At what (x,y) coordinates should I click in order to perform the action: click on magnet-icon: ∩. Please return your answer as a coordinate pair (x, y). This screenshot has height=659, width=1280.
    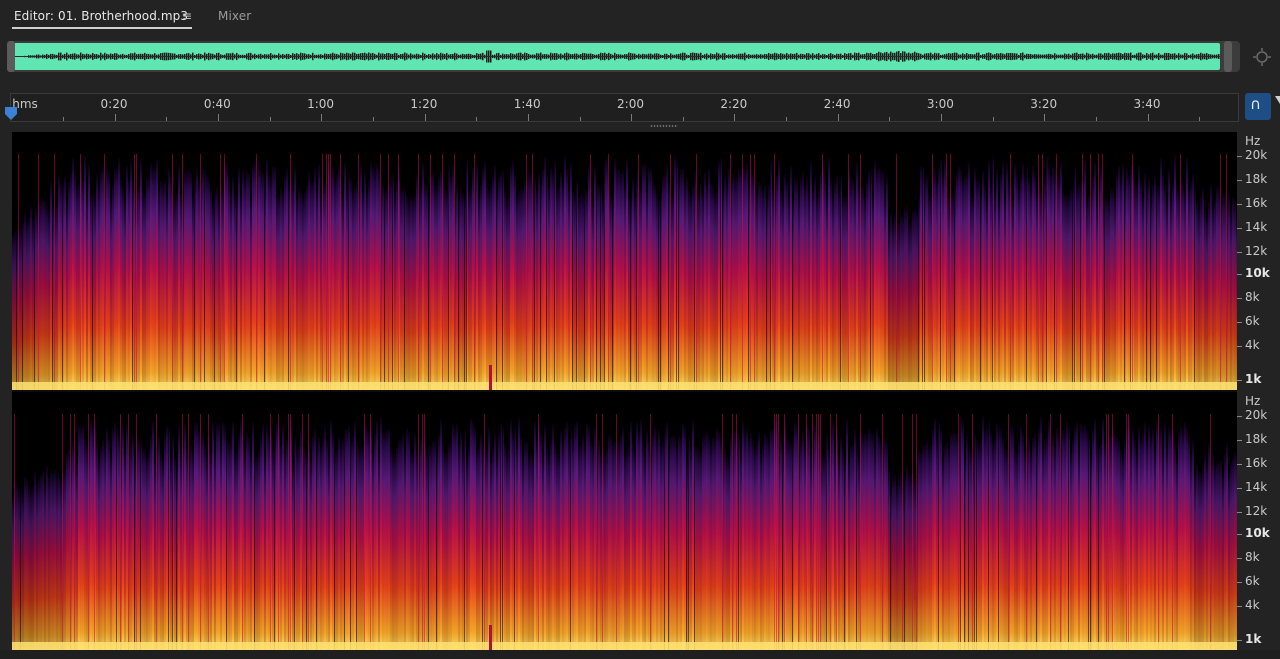
    Looking at the image, I should click on (1255, 104).